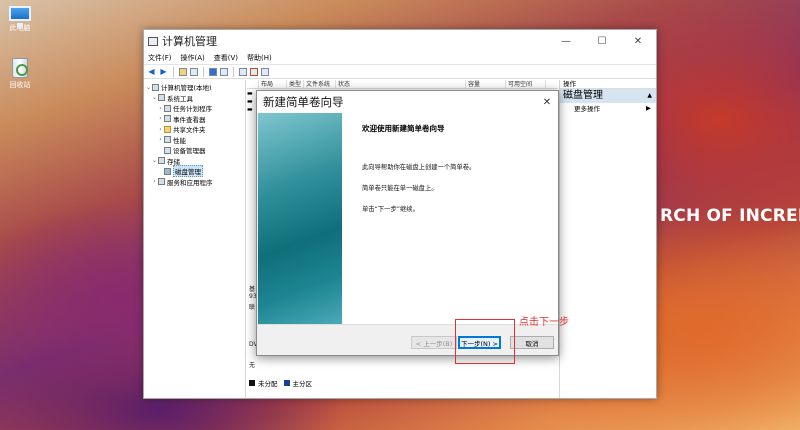  I want to click on minimize-button: —, so click(566, 41).